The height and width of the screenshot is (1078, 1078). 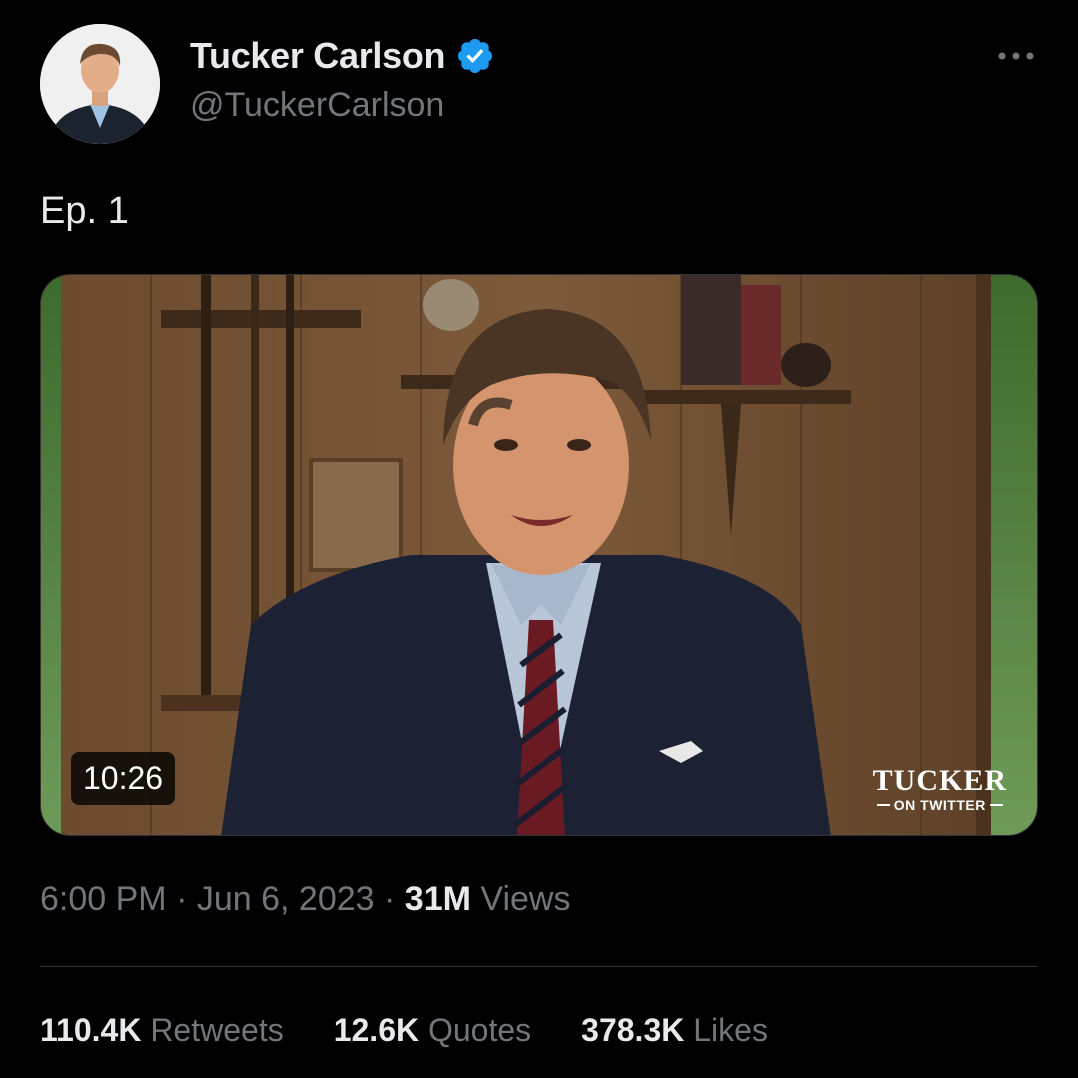 I want to click on watermark-line-right, so click(x=996, y=805).